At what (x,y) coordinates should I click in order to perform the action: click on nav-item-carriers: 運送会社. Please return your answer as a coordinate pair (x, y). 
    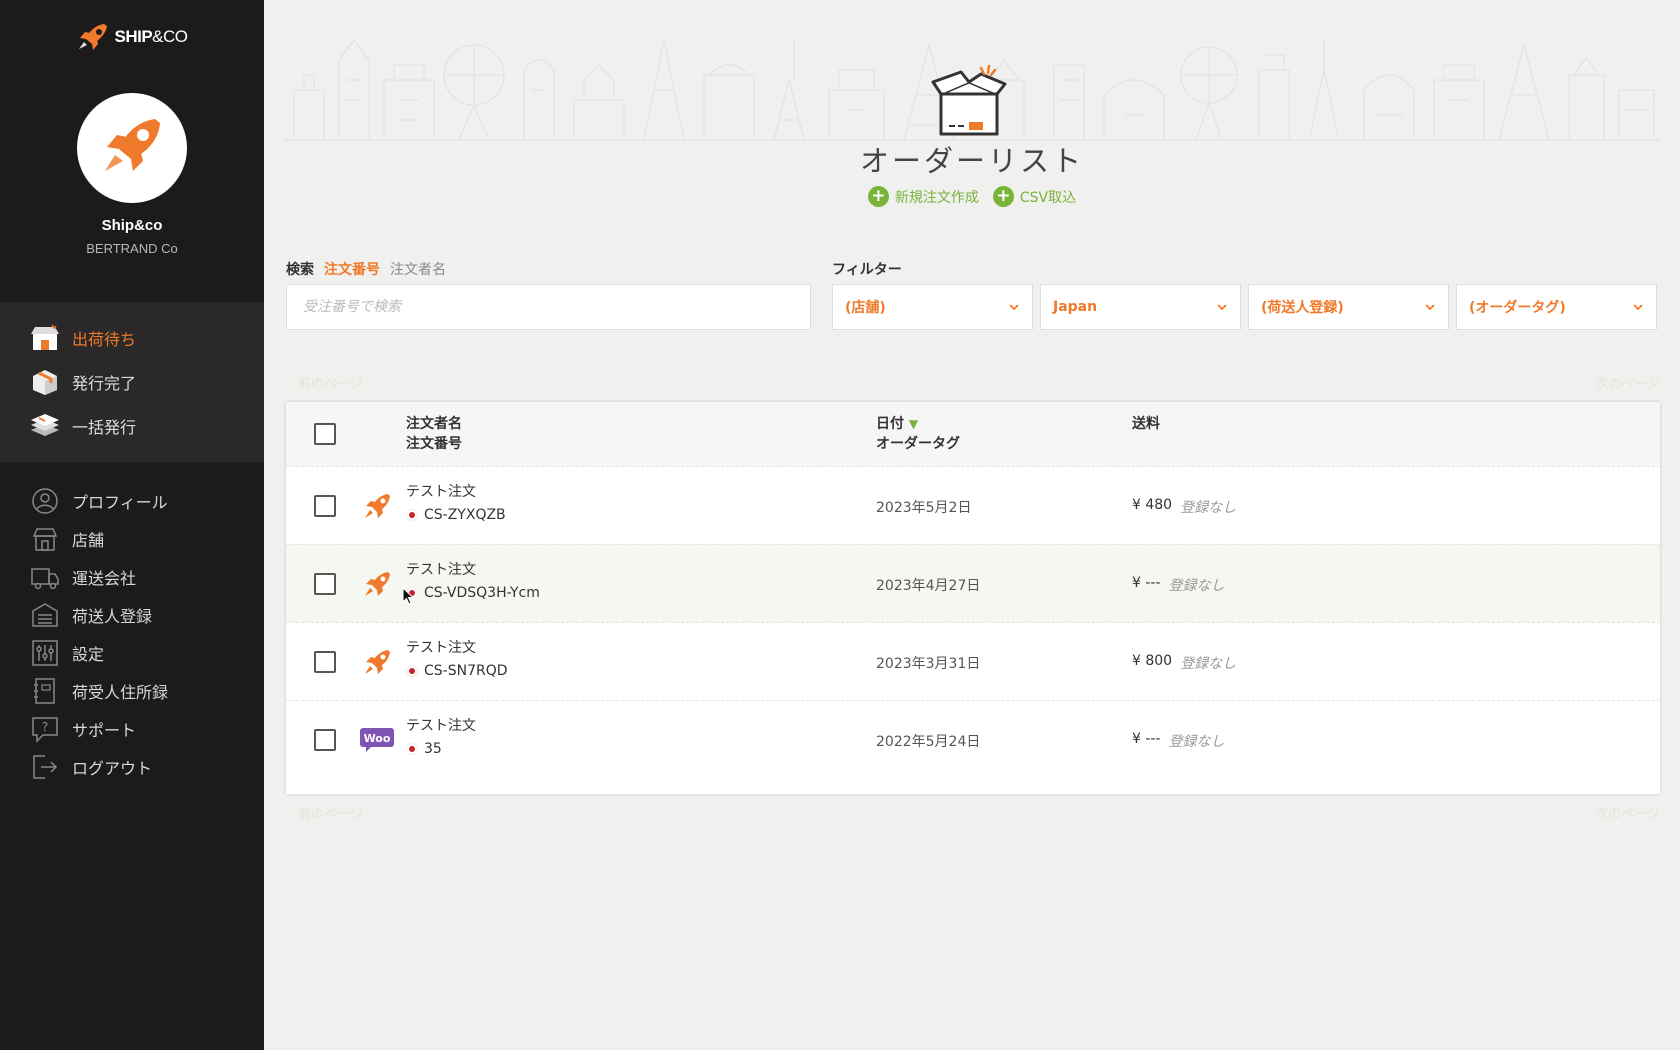
    Looking at the image, I should click on (132, 577).